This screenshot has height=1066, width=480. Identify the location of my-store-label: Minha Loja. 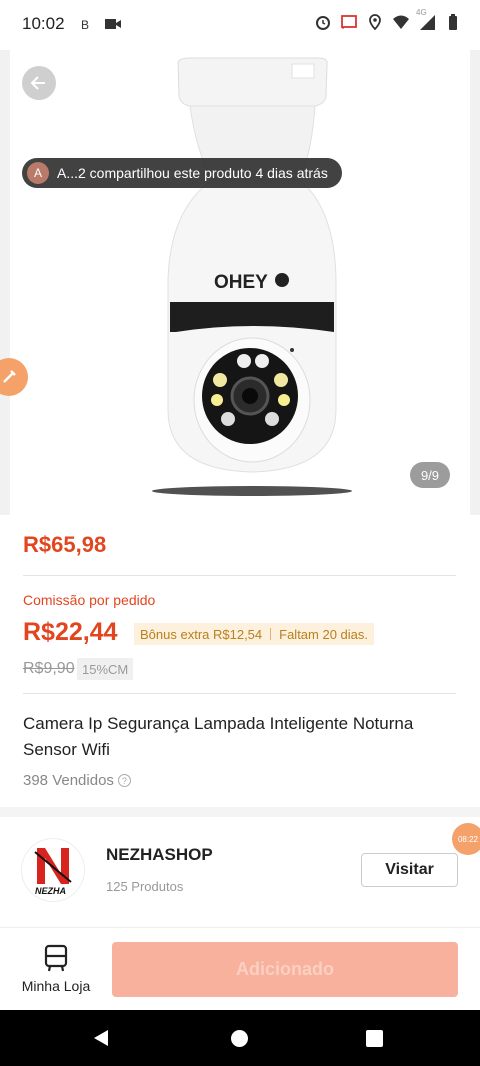
(56, 986).